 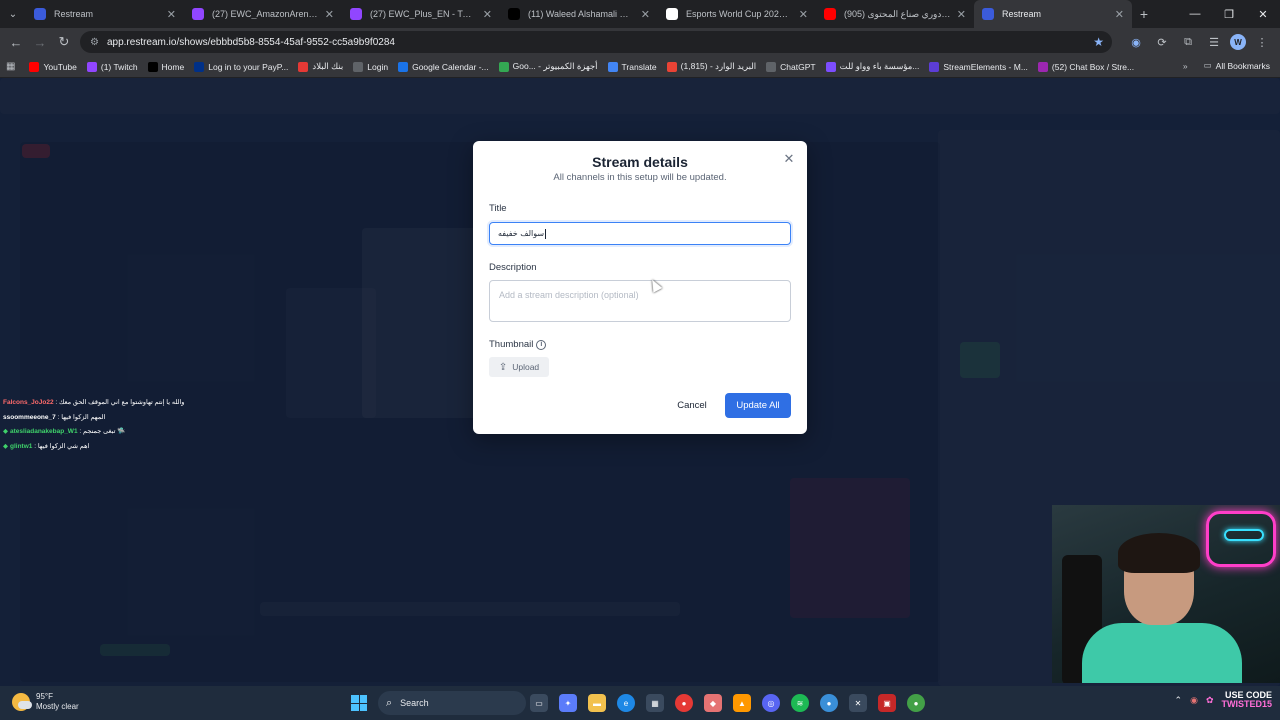 What do you see at coordinates (1246, 704) in the screenshot?
I see `promo-line-2: TWISTED15` at bounding box center [1246, 704].